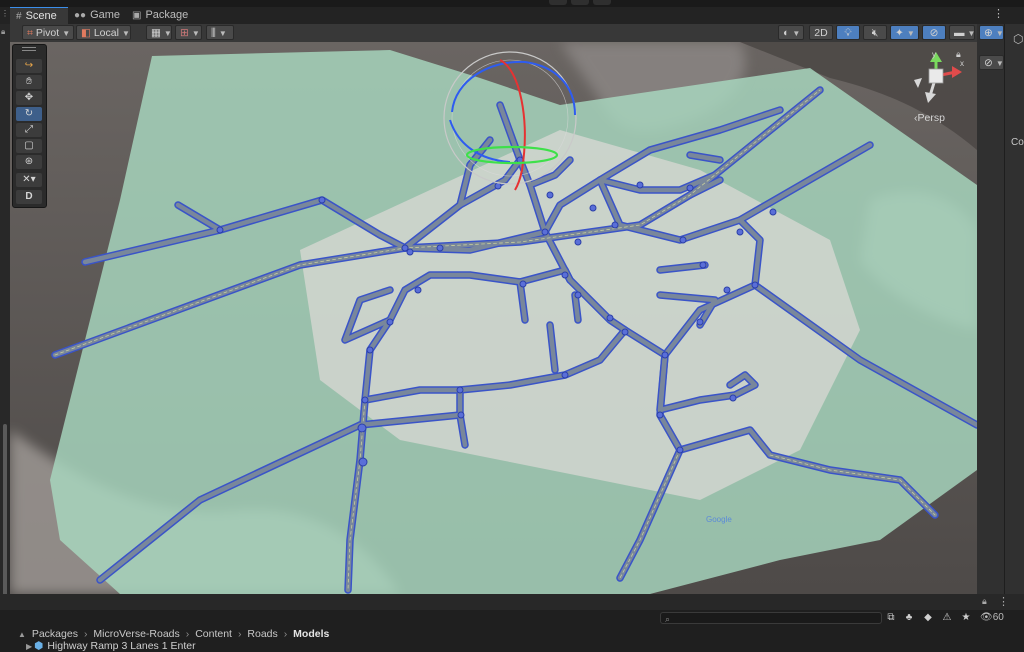  What do you see at coordinates (909, 618) in the screenshot?
I see `filter-type-icon: ♣` at bounding box center [909, 618].